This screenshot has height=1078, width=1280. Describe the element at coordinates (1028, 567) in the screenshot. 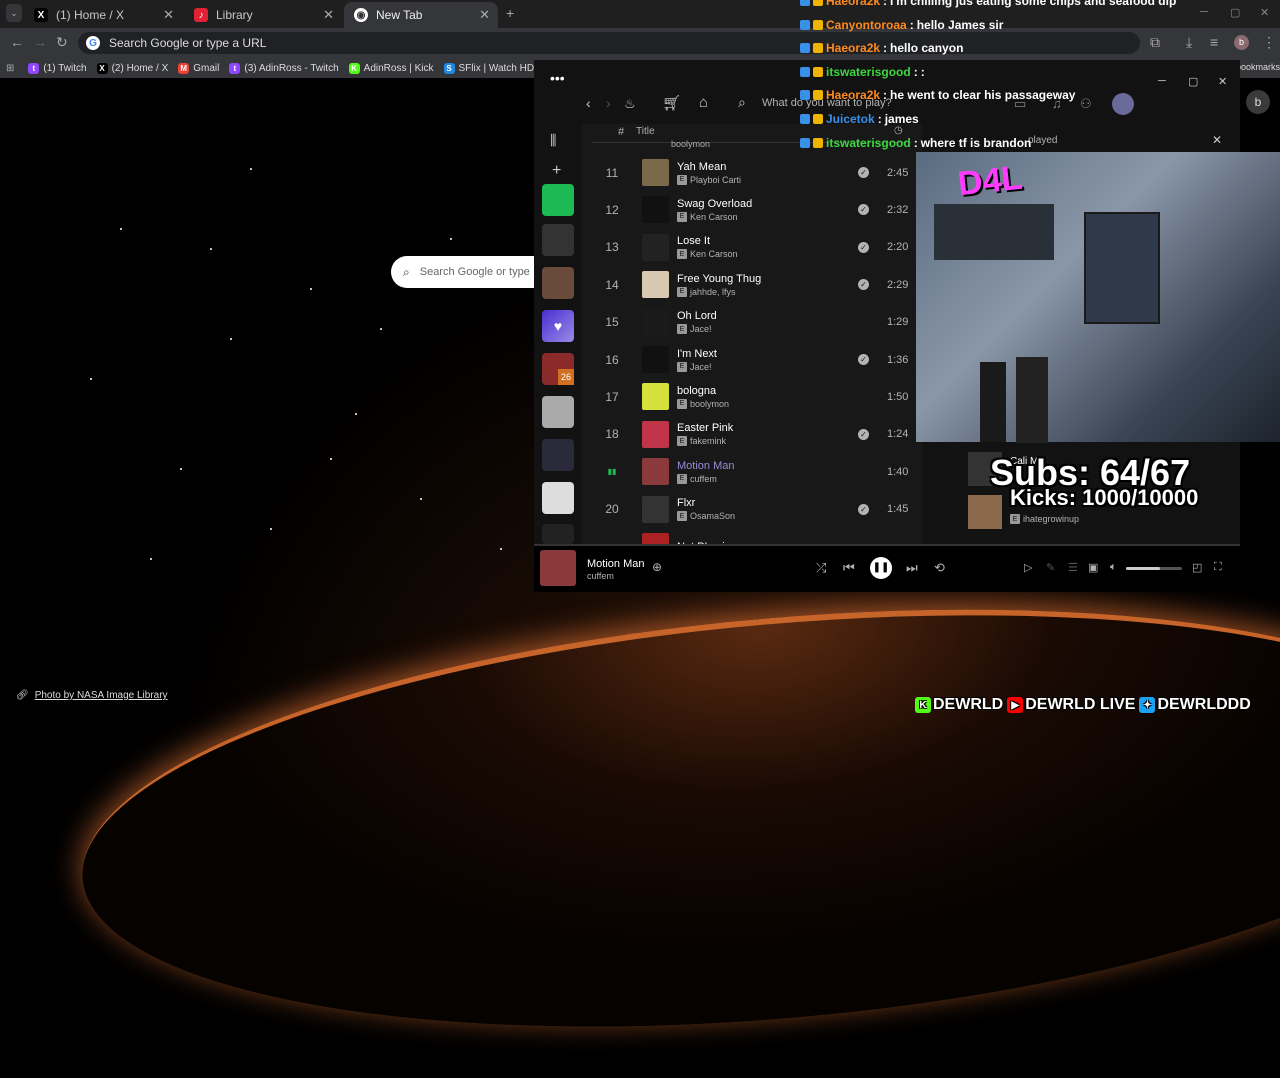

I see `now-playing-view-icon: ▷` at that location.